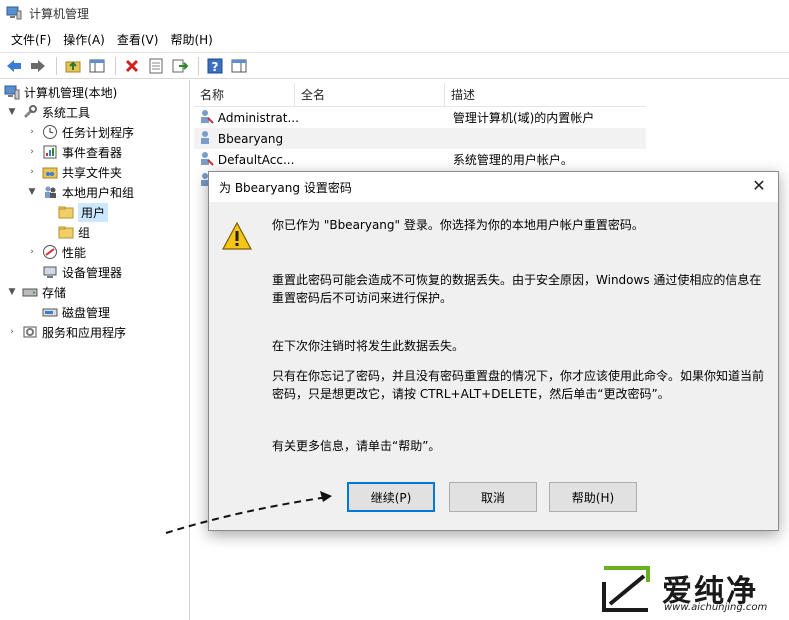 Image resolution: width=789 pixels, height=620 pixels. Describe the element at coordinates (493, 497) in the screenshot. I see `cancel-button: 取消` at that location.